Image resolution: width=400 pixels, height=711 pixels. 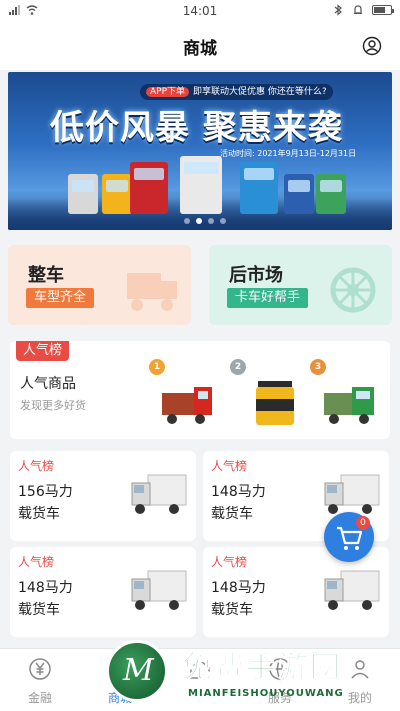 What do you see at coordinates (103, 592) in the screenshot?
I see `product-card: 人气榜 148马力 载货车` at bounding box center [103, 592].